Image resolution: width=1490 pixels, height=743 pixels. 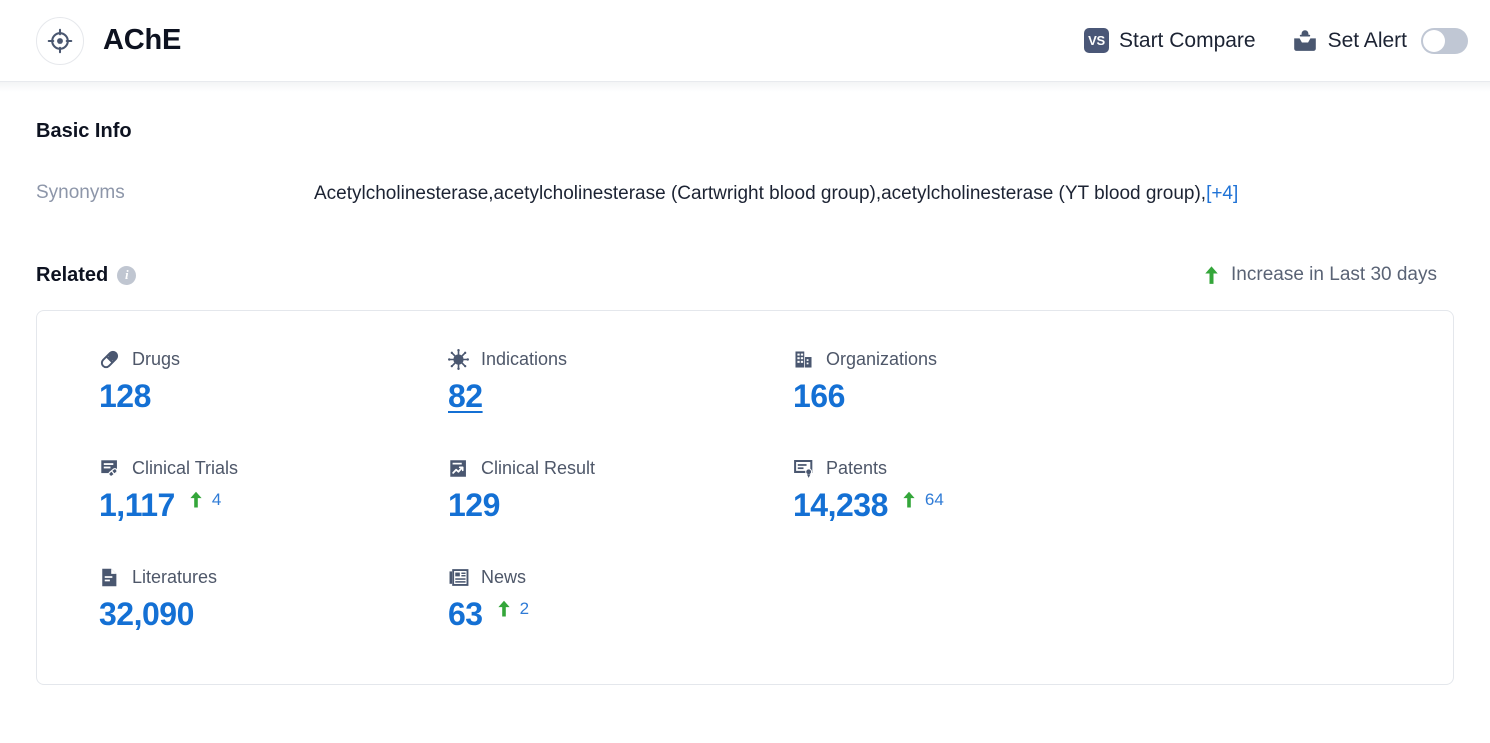 I want to click on stat-label: Drugs, so click(x=156, y=359).